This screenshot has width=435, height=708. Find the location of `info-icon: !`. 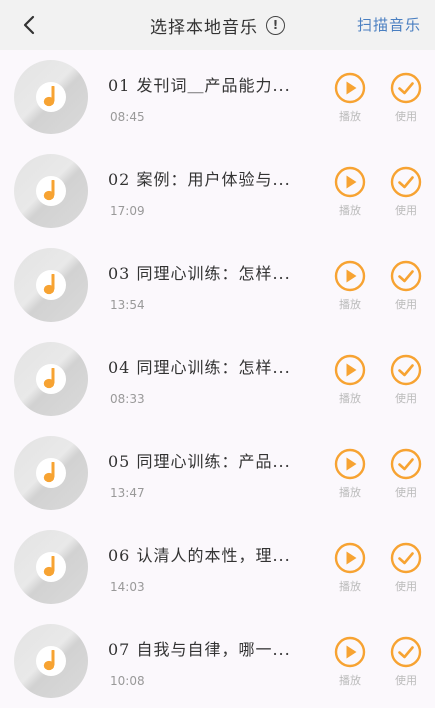

info-icon: ! is located at coordinates (275, 25).